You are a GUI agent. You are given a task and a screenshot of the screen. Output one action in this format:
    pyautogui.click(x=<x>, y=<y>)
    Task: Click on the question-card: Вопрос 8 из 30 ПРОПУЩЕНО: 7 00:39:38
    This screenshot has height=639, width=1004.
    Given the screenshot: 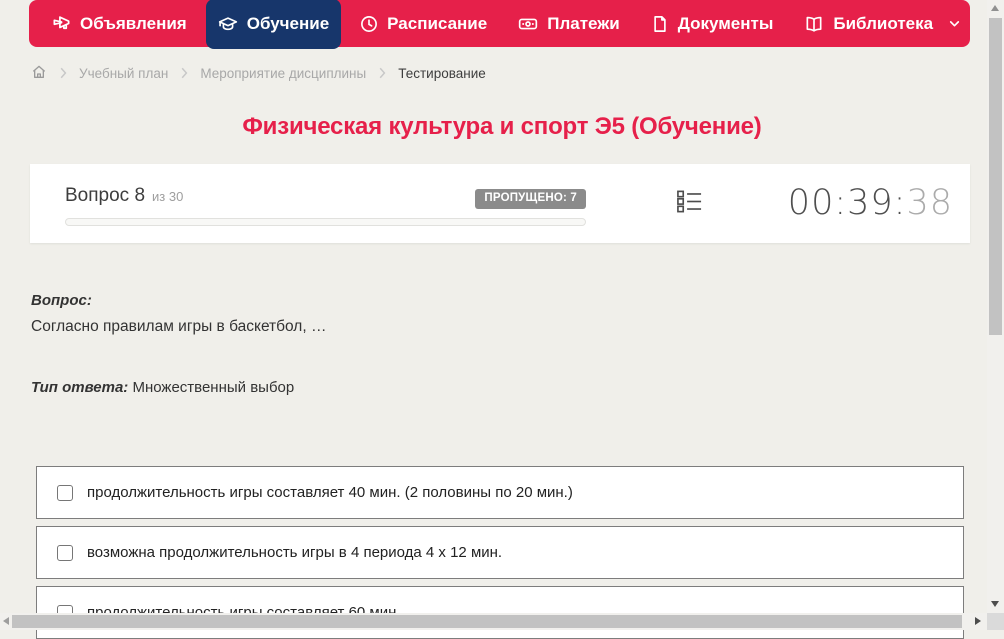 What is the action you would take?
    pyautogui.click(x=500, y=203)
    